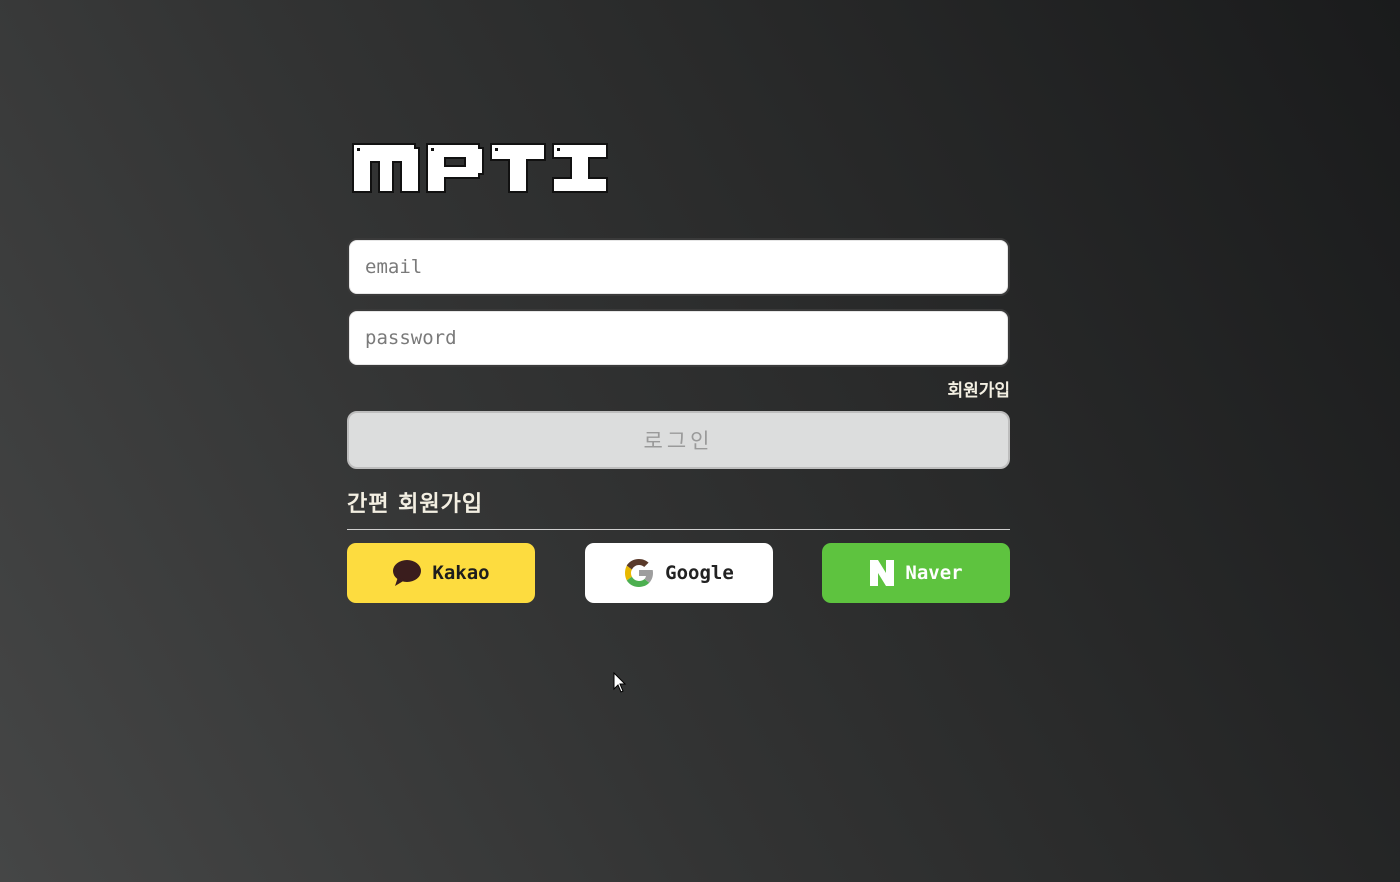 The height and width of the screenshot is (882, 1400). What do you see at coordinates (934, 573) in the screenshot?
I see `naver-label: Naver` at bounding box center [934, 573].